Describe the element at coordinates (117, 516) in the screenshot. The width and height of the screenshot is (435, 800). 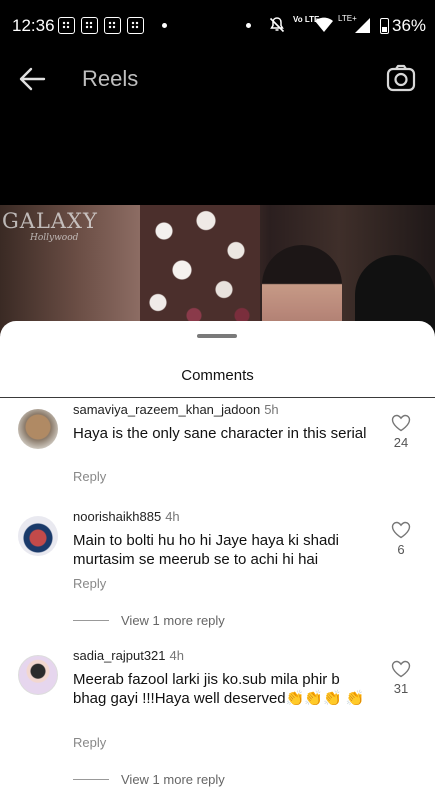
I see `comment-username: noorishaikh885` at that location.